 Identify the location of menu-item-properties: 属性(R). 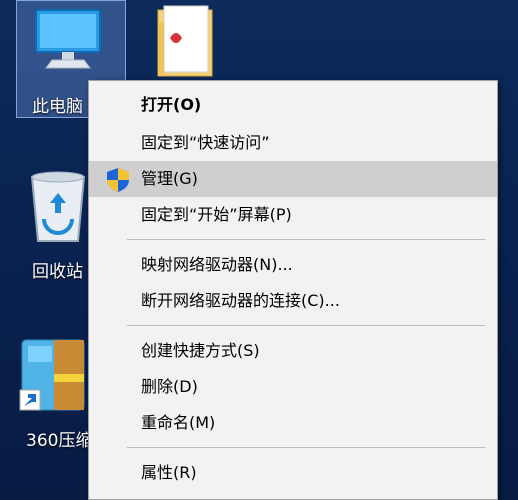
(293, 473).